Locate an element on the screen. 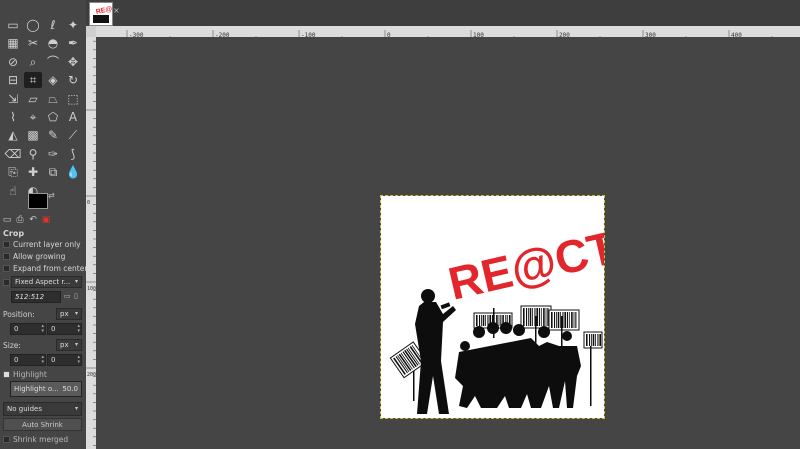  size-label: Size: is located at coordinates (12, 345).